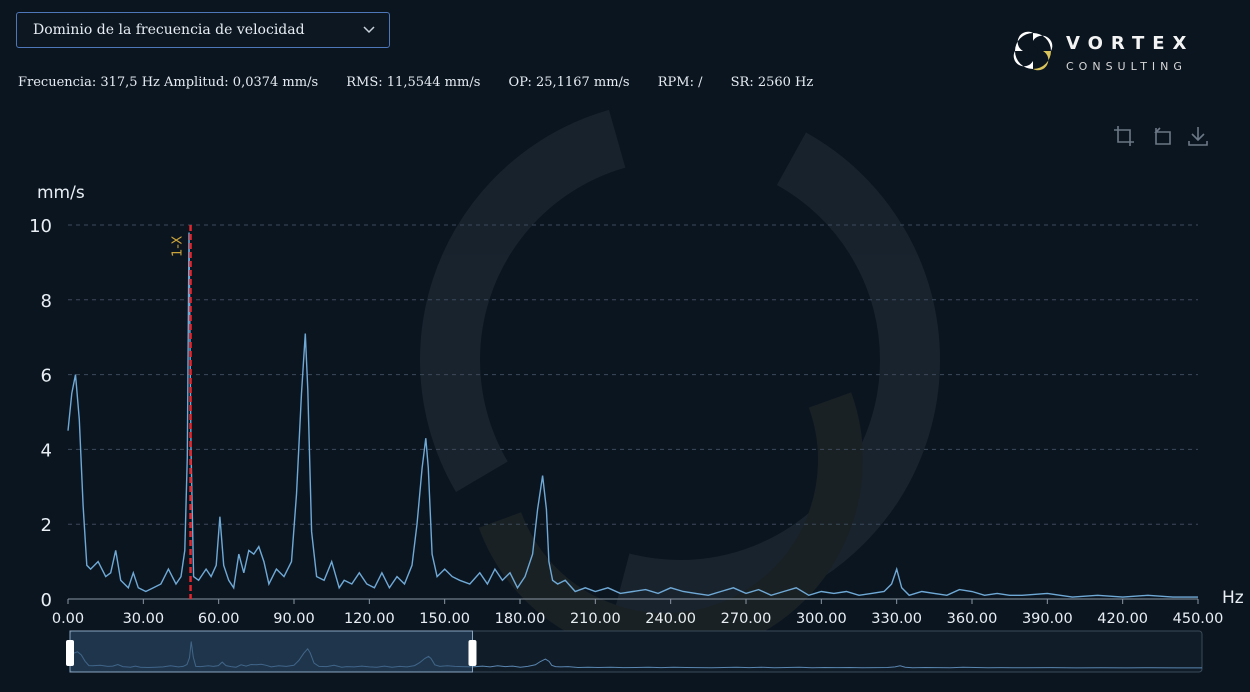 This screenshot has height=692, width=1250. I want to click on range-slider, so click(634, 651).